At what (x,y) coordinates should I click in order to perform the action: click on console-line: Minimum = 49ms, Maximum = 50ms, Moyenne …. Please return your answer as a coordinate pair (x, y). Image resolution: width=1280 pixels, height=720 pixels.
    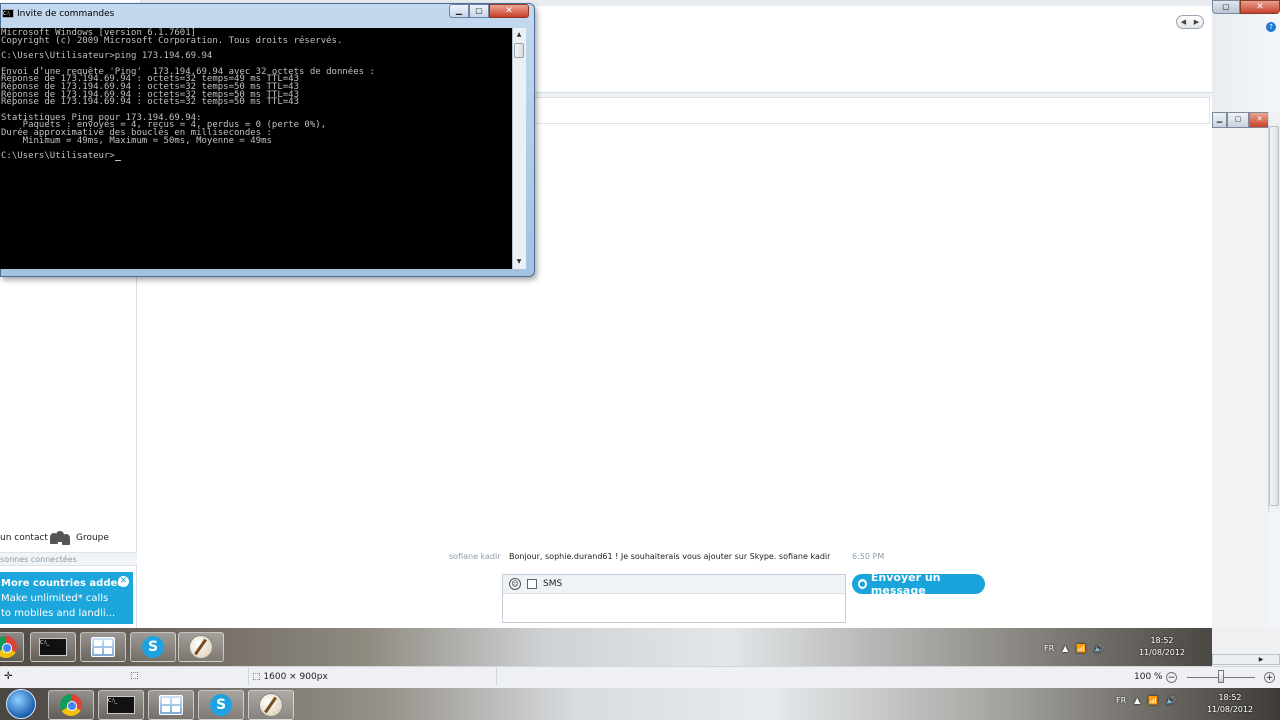
    Looking at the image, I should click on (136, 140).